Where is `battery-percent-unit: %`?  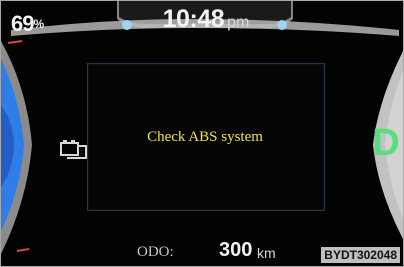 battery-percent-unit: % is located at coordinates (39, 24).